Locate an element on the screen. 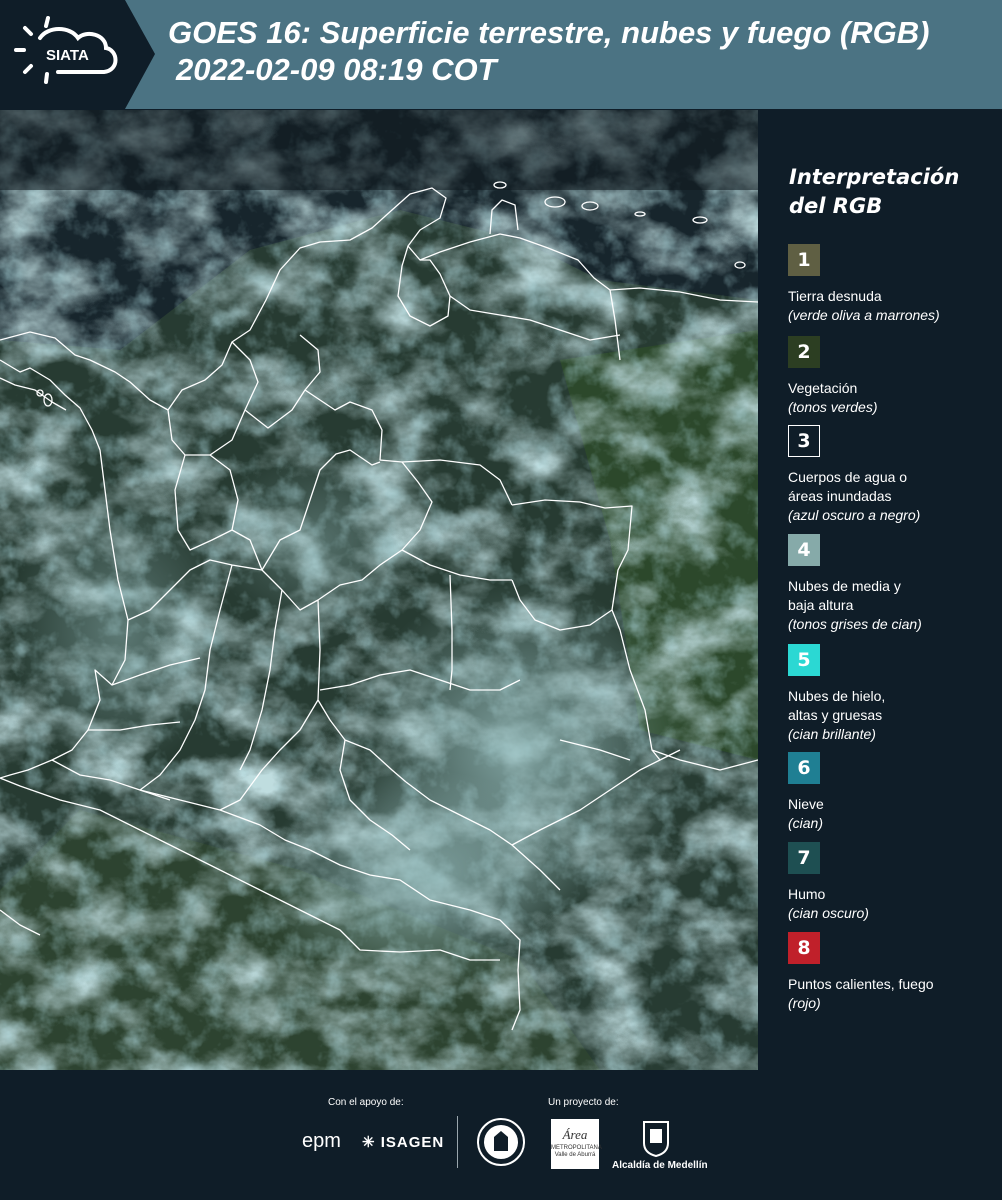 The width and height of the screenshot is (1002, 1200). legend-swatch: 5 is located at coordinates (804, 660).